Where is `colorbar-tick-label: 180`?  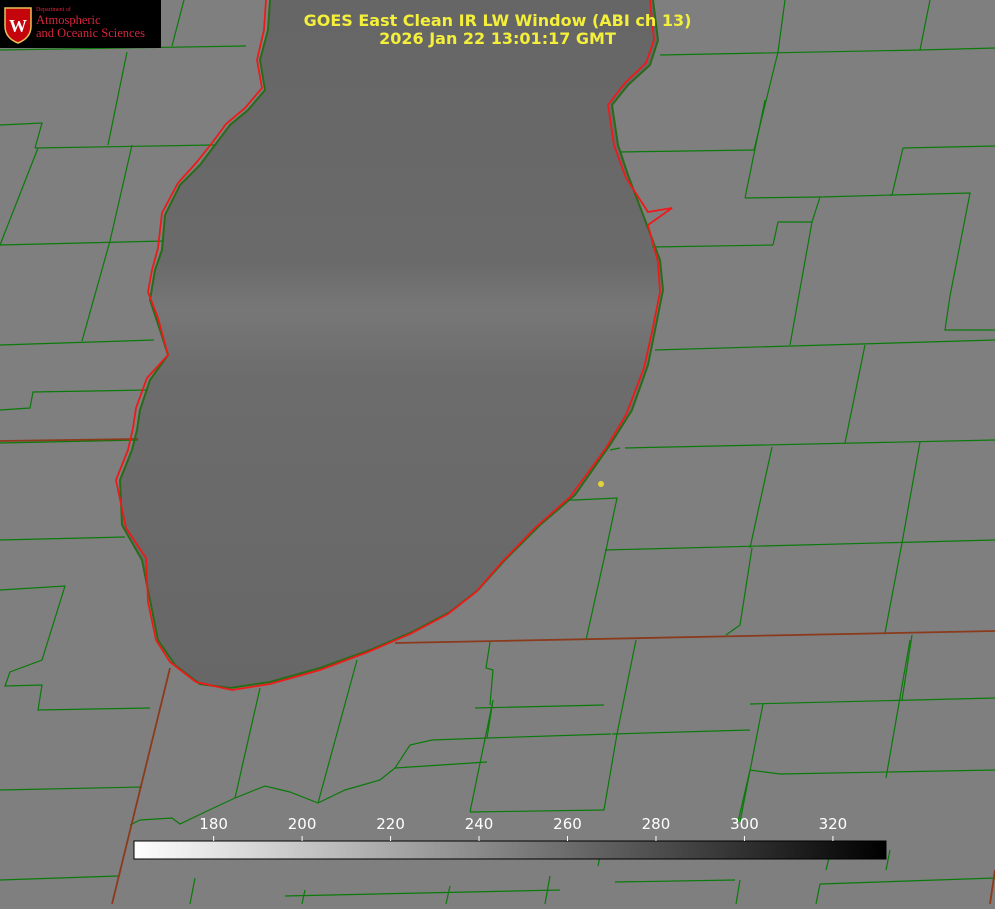
colorbar-tick-label: 180 is located at coordinates (213, 824).